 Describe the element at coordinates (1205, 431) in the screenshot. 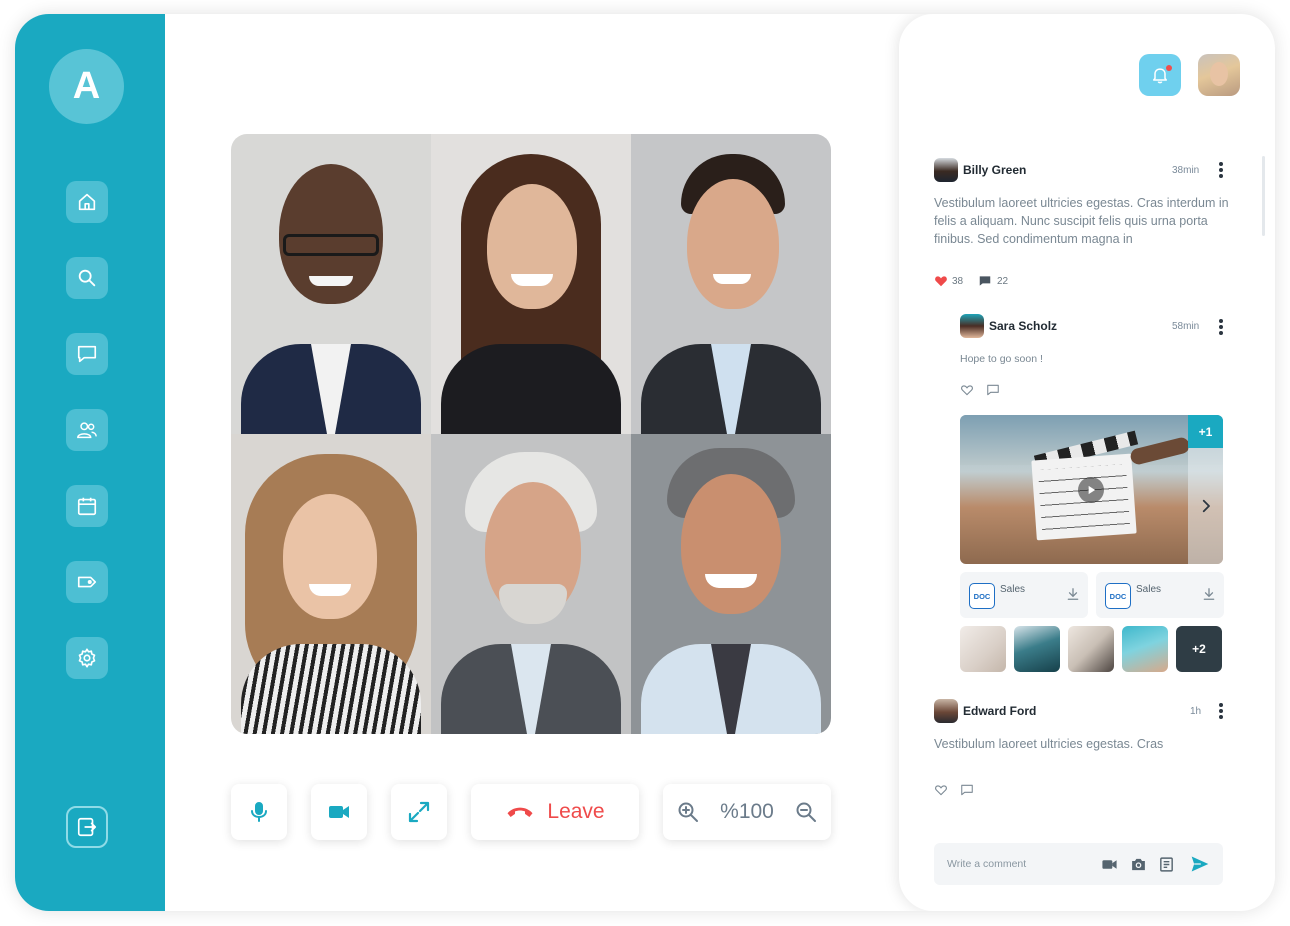

I see `more-media-badge: +1` at that location.